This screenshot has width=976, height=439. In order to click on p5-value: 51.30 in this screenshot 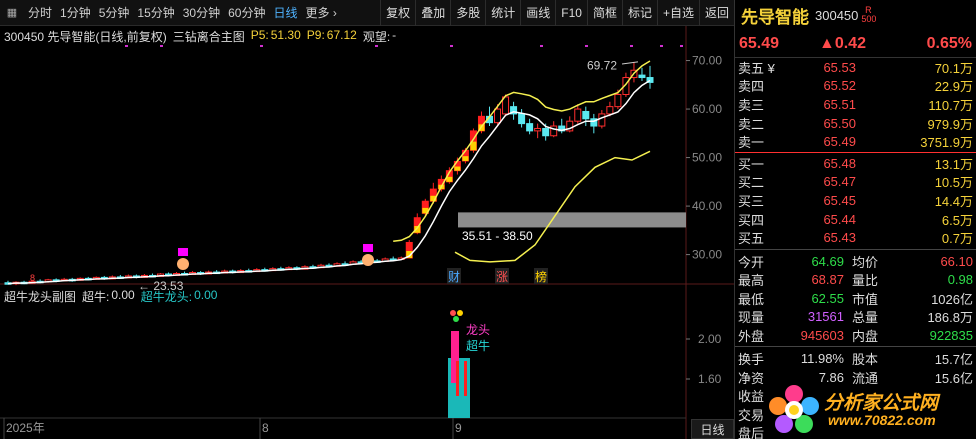, I will do `click(285, 35)`.